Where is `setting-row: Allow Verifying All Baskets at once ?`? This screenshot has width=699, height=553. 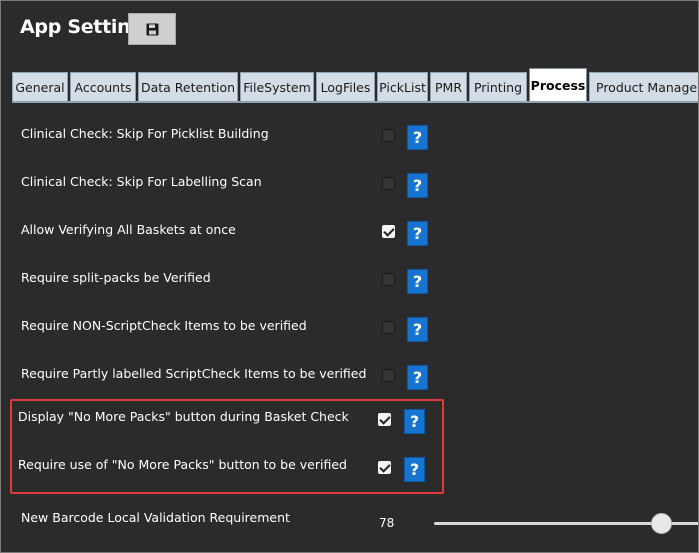 setting-row: Allow Verifying All Baskets at once ? is located at coordinates (349, 236).